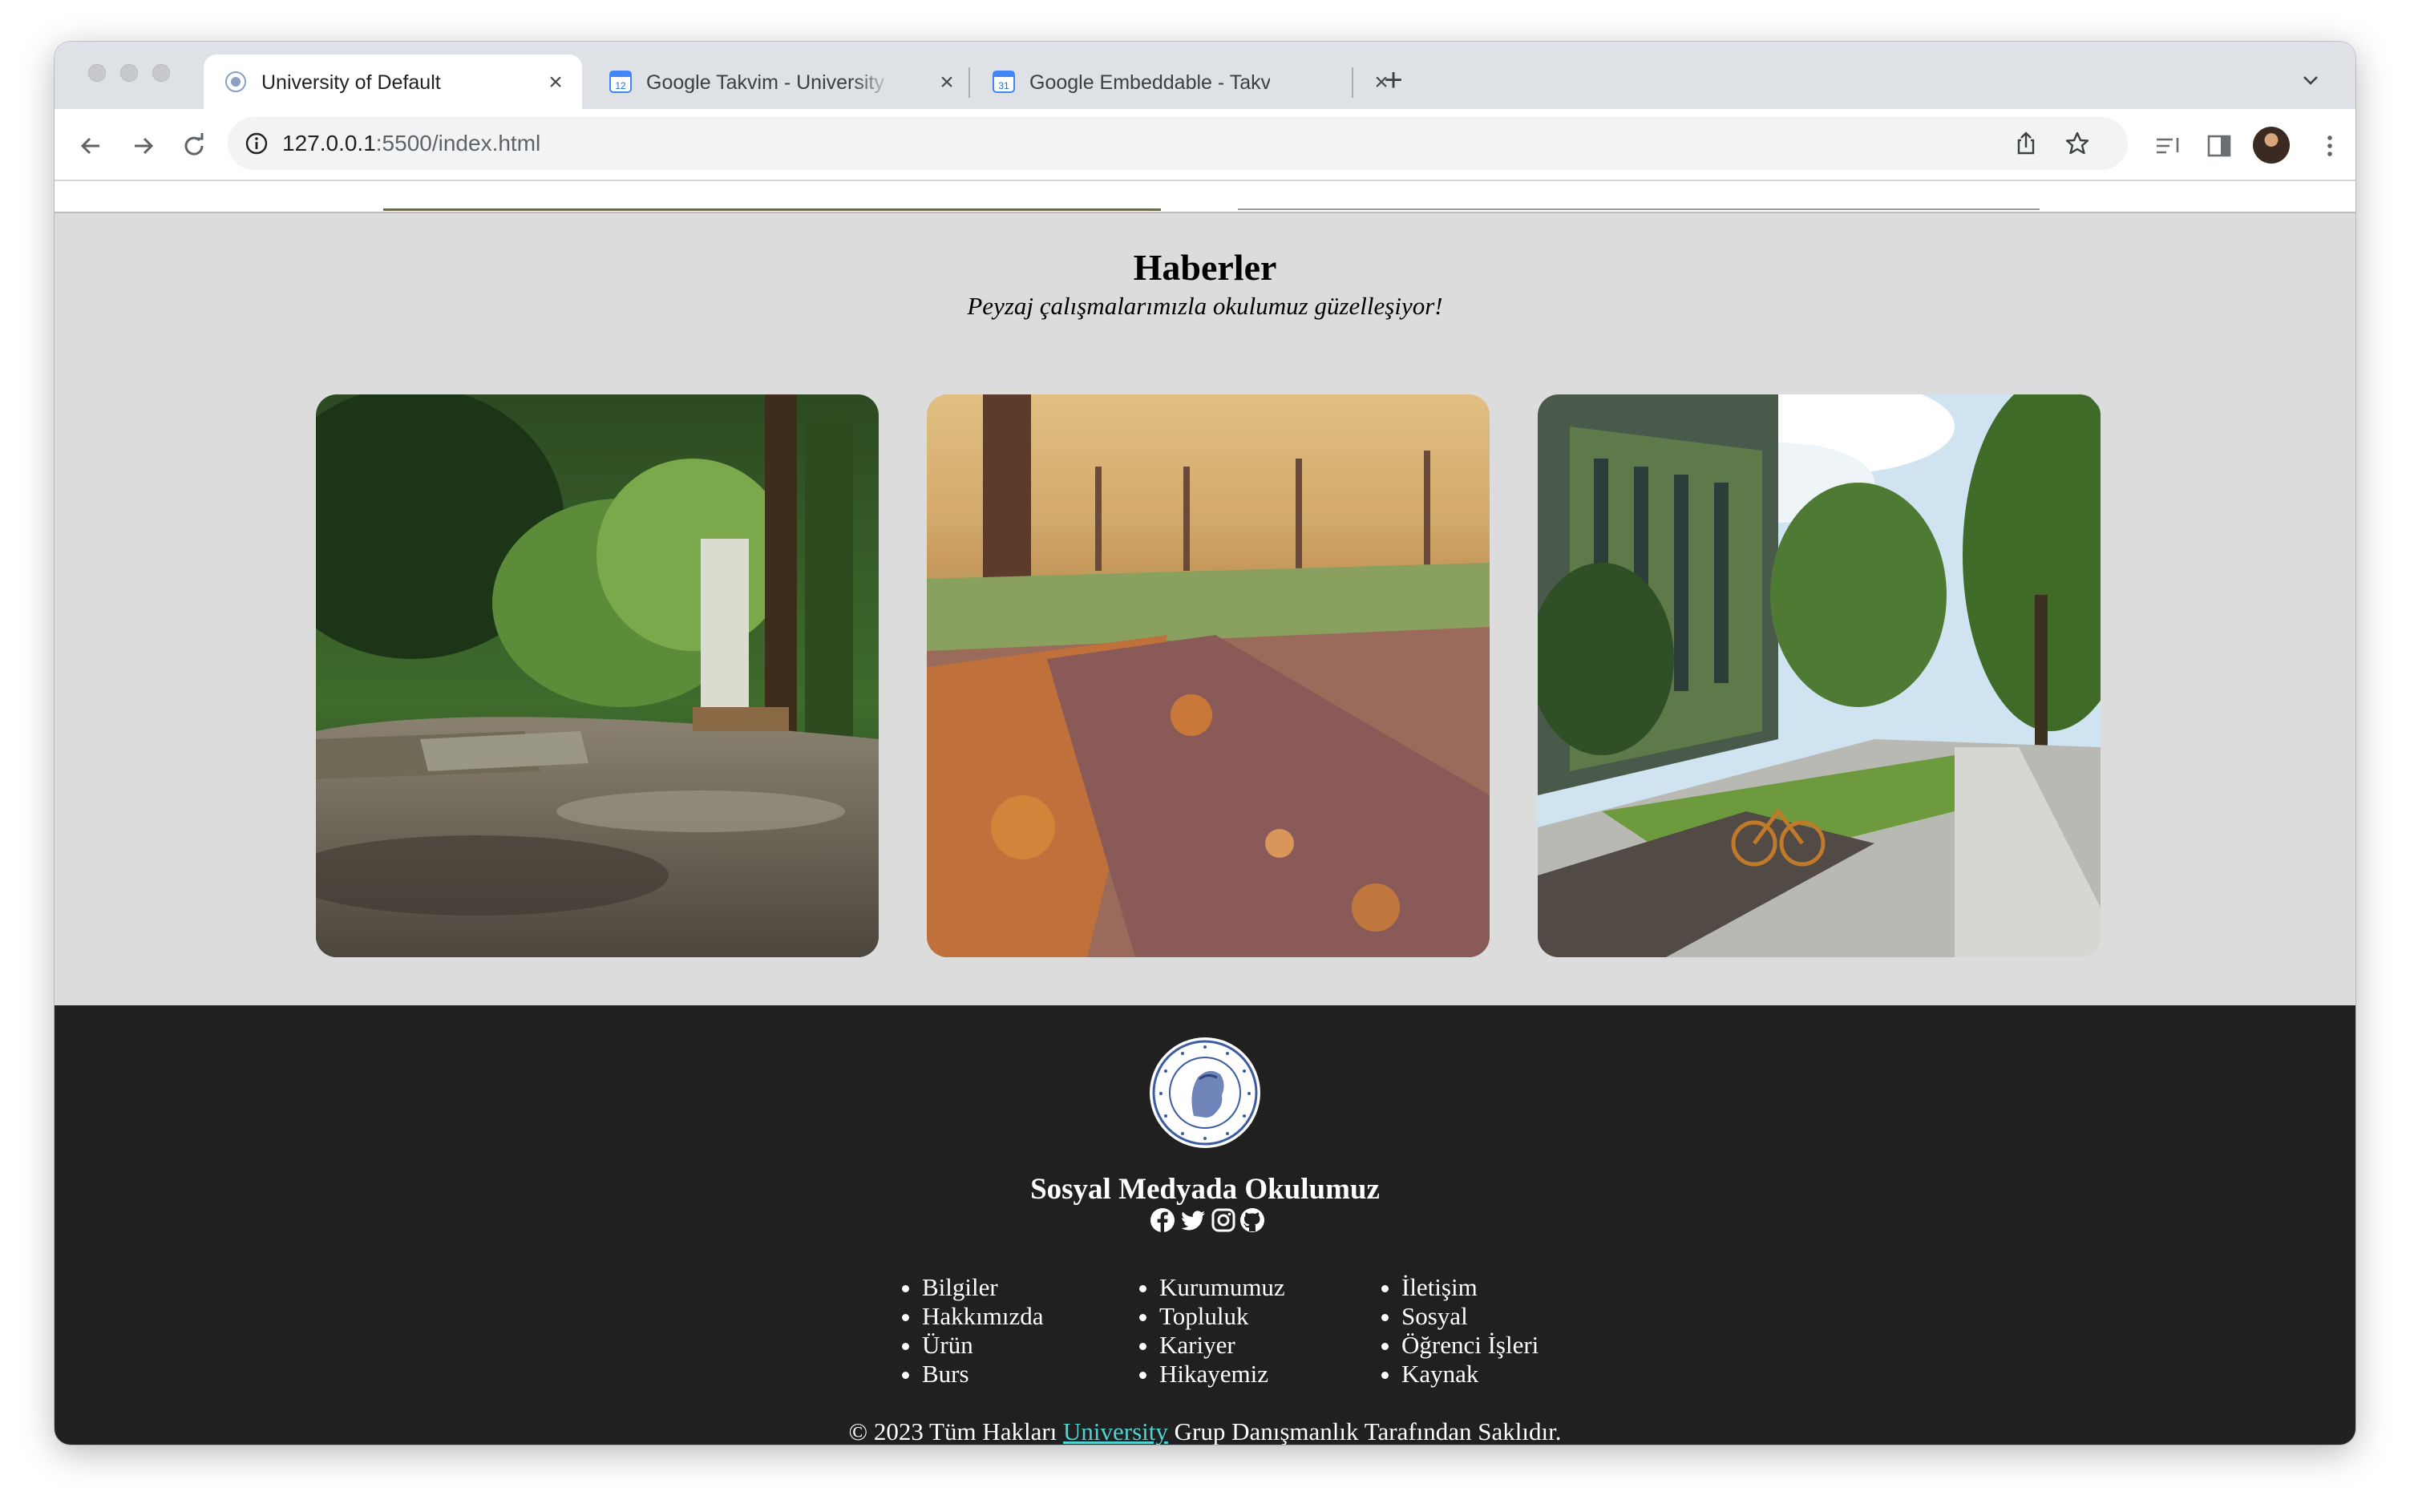 This screenshot has width=2410, height=1512. I want to click on social-title: Sosyal Medyada Okulumuz, so click(1205, 1189).